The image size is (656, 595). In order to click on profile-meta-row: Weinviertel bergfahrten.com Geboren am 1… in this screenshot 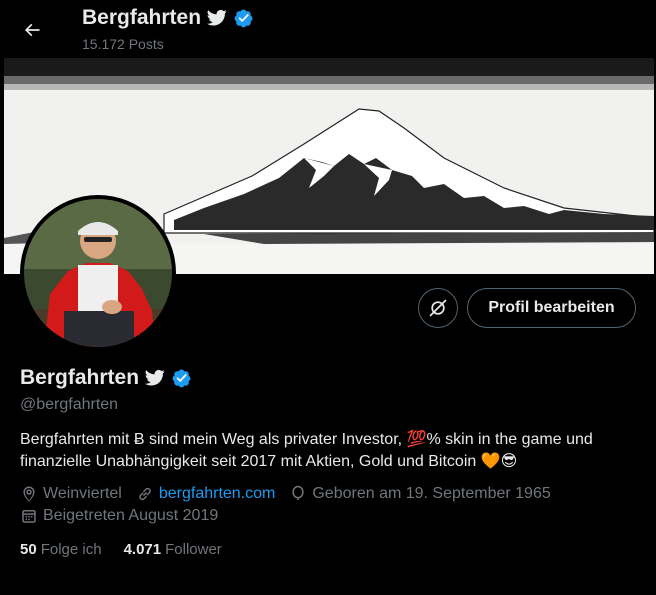, I will do `click(292, 494)`.